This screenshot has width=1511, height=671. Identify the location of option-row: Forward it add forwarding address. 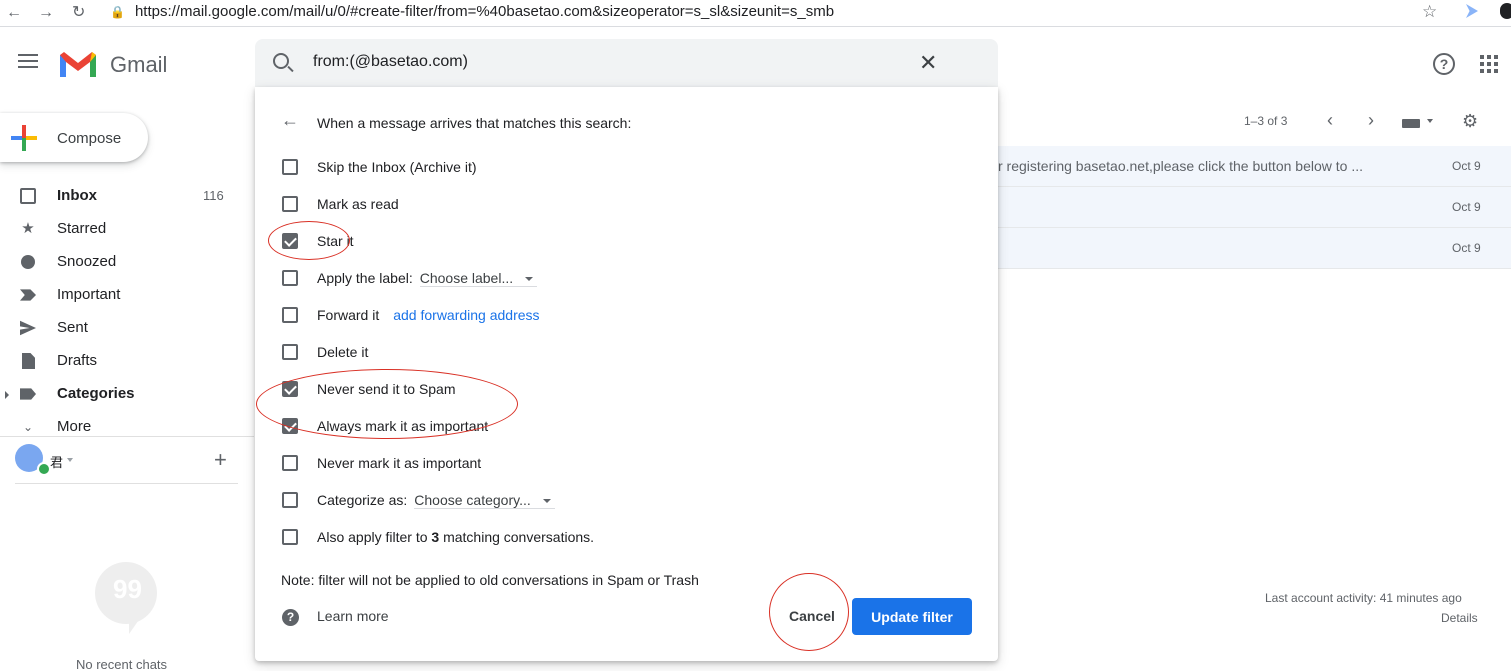
(428, 315).